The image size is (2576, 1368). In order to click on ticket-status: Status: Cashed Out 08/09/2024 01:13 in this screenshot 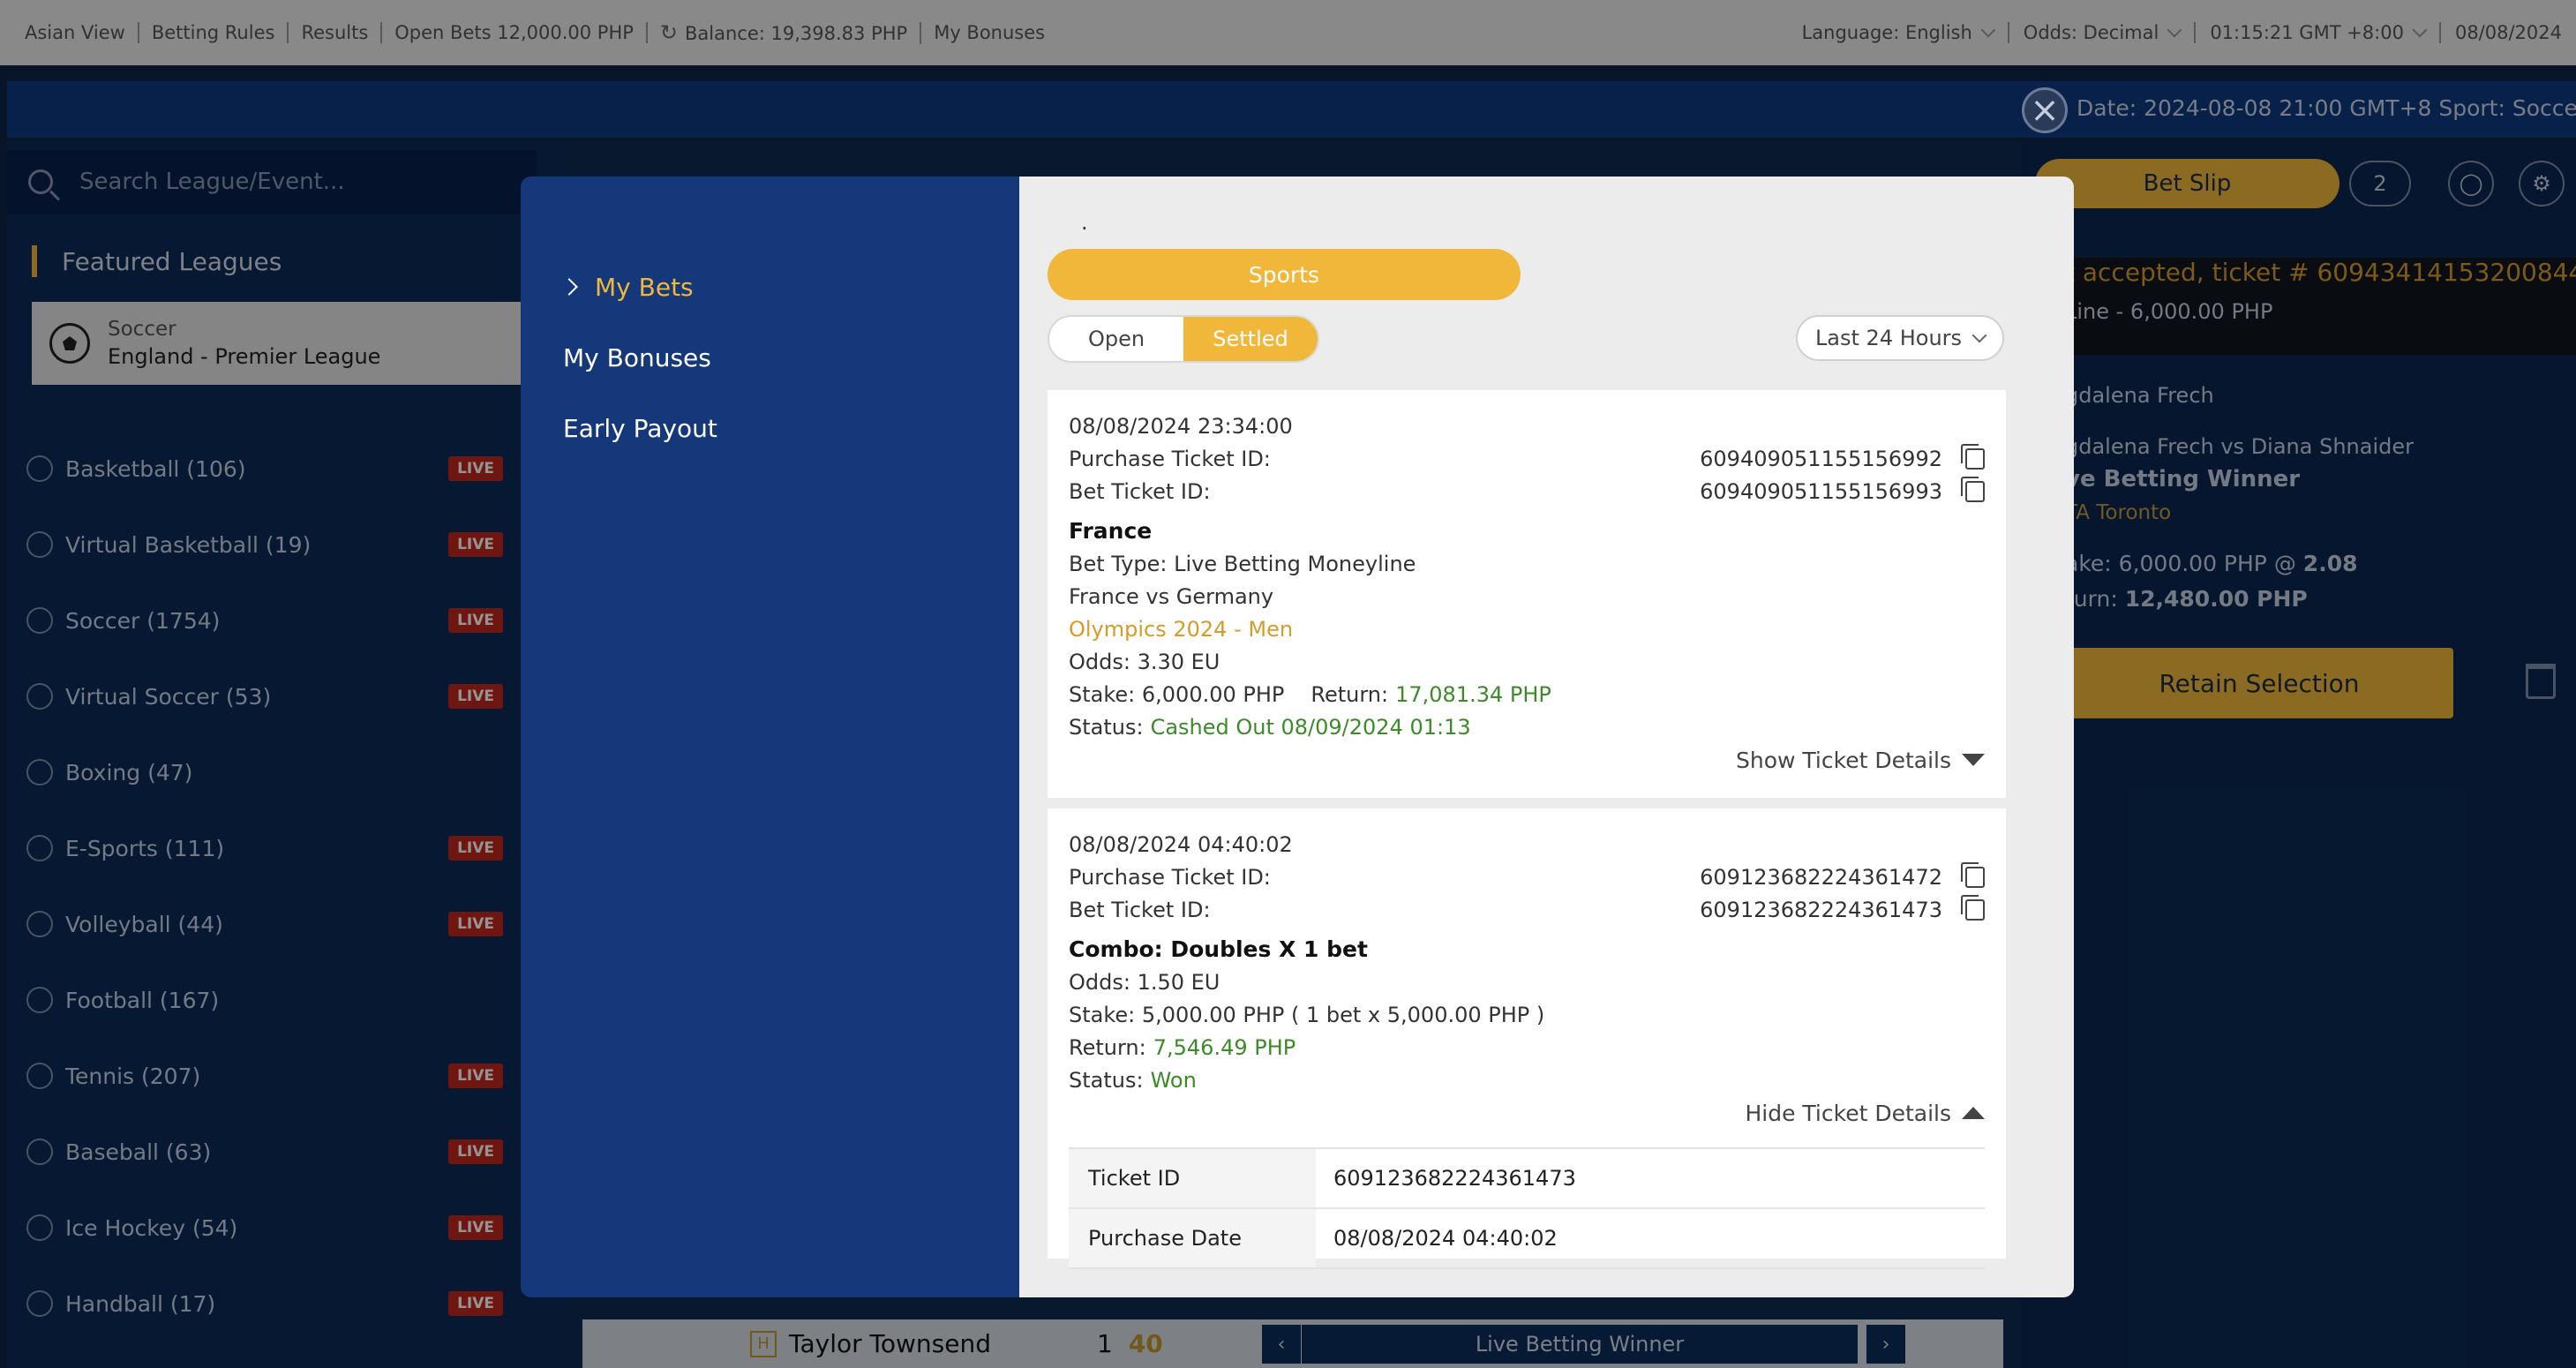, I will do `click(1527, 726)`.